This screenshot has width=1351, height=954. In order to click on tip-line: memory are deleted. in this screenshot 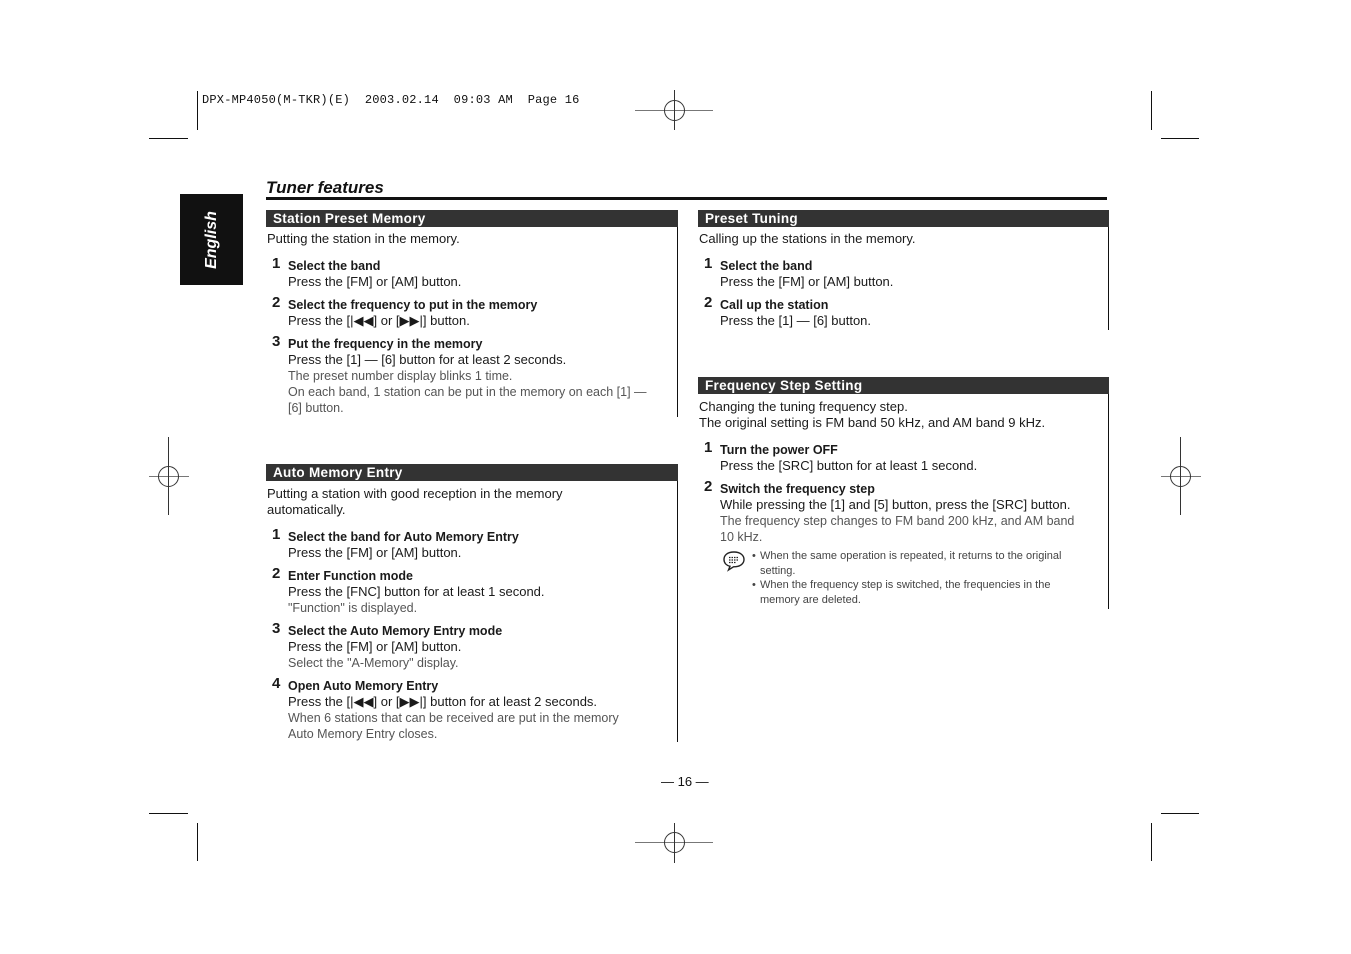, I will do `click(810, 599)`.